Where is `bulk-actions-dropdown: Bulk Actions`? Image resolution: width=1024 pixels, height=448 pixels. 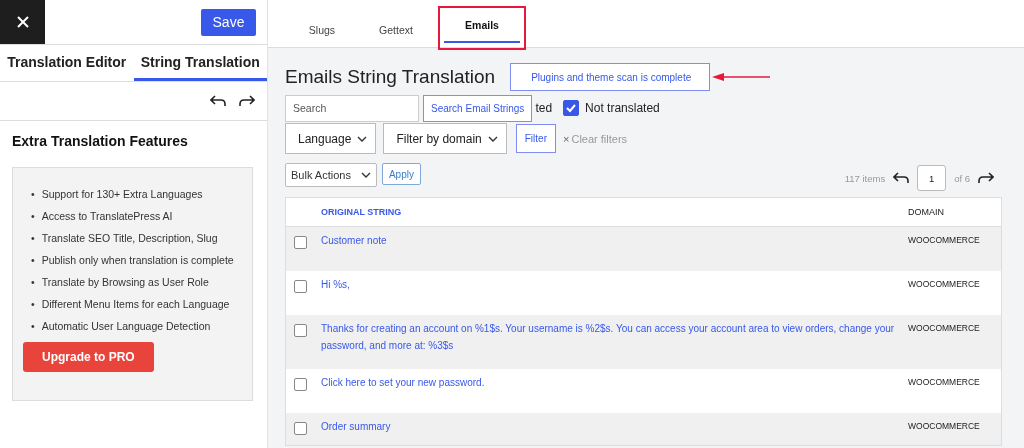 bulk-actions-dropdown: Bulk Actions is located at coordinates (331, 175).